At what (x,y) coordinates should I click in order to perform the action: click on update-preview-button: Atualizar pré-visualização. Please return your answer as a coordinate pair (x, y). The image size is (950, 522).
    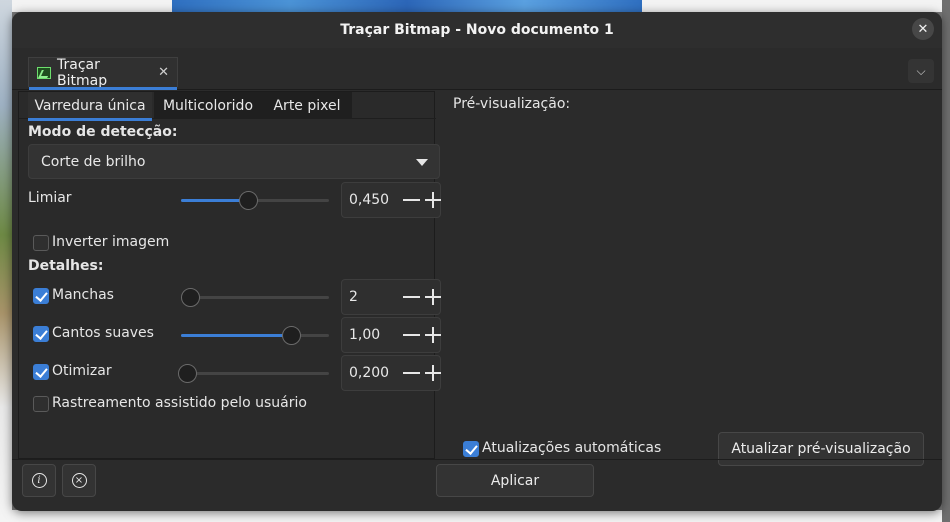
    Looking at the image, I should click on (821, 449).